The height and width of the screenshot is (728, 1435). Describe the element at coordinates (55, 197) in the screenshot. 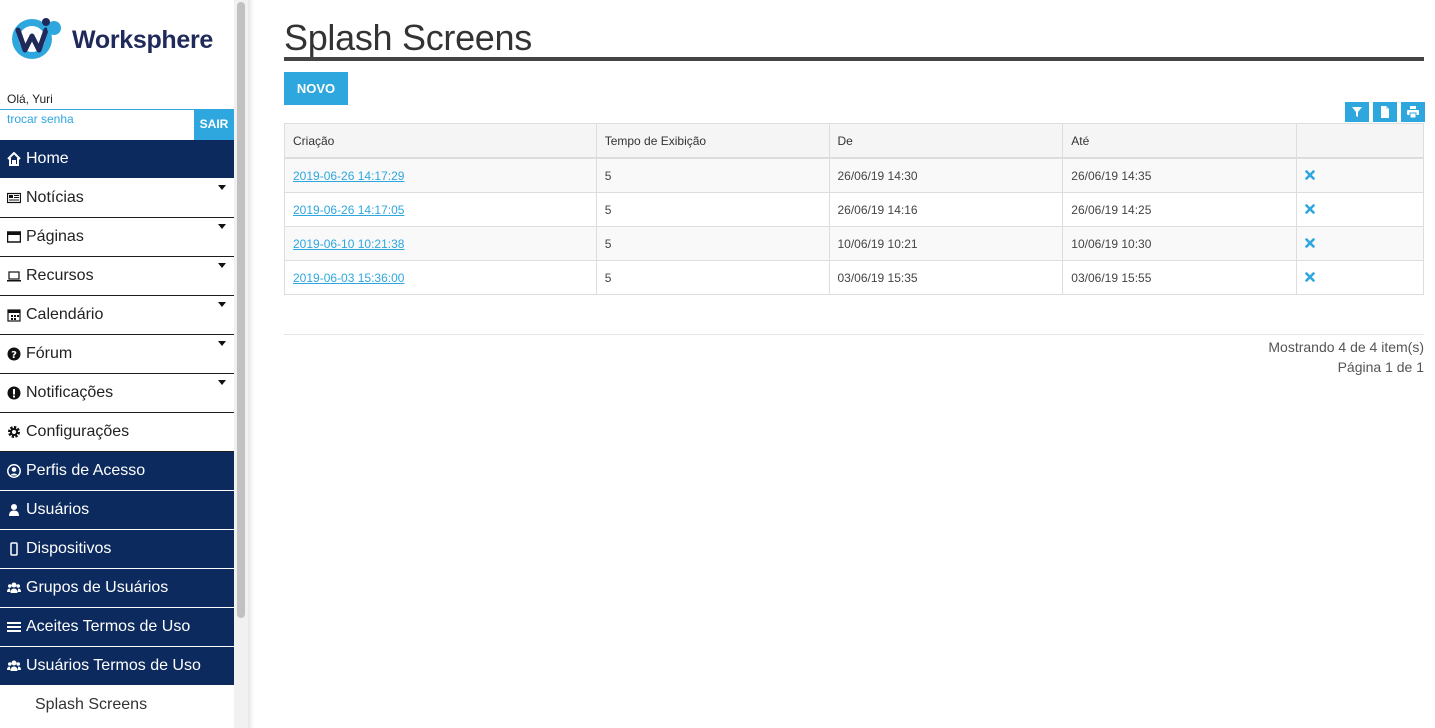

I see `sidebar-item-label: Notícias` at that location.